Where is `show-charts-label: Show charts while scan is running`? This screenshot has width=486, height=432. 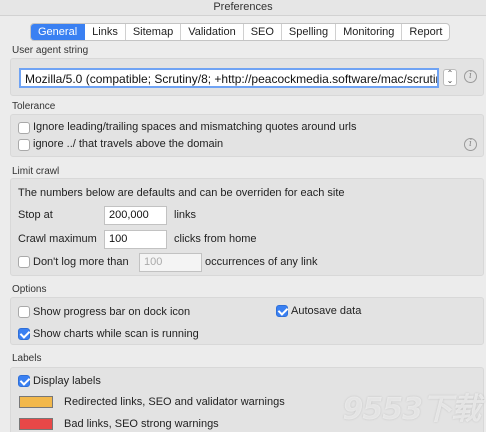 show-charts-label: Show charts while scan is running is located at coordinates (116, 334).